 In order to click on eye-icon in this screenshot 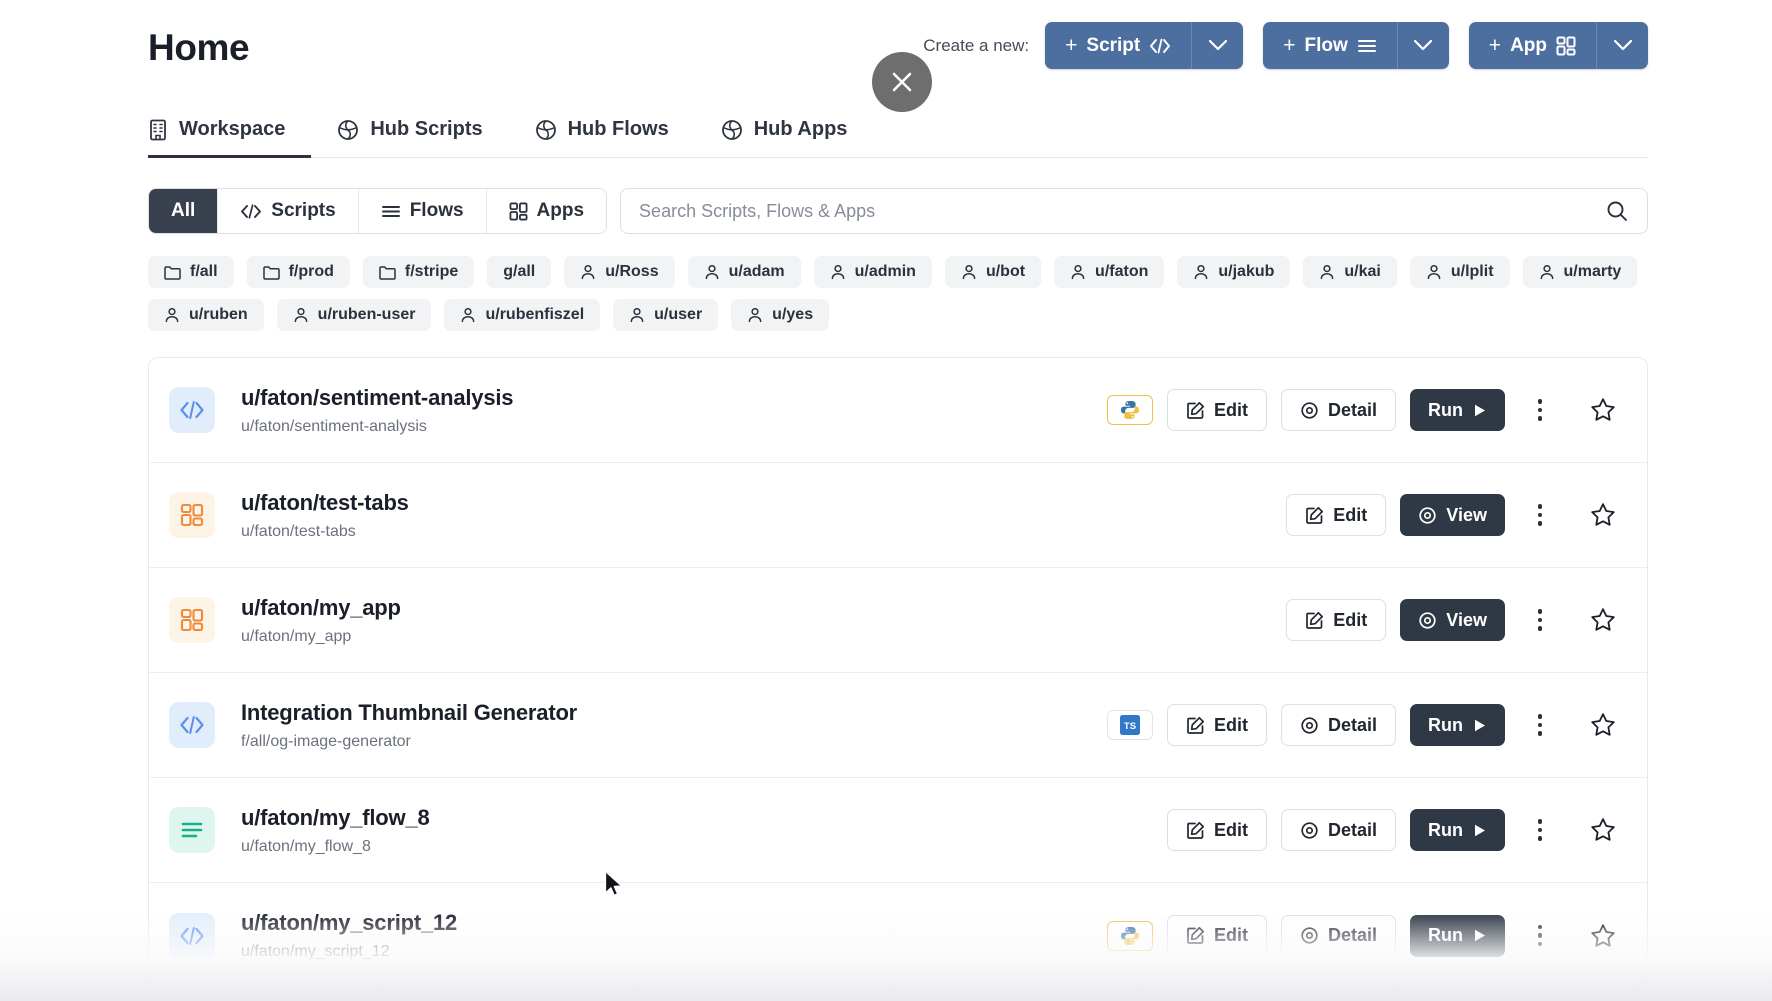, I will do `click(1309, 830)`.